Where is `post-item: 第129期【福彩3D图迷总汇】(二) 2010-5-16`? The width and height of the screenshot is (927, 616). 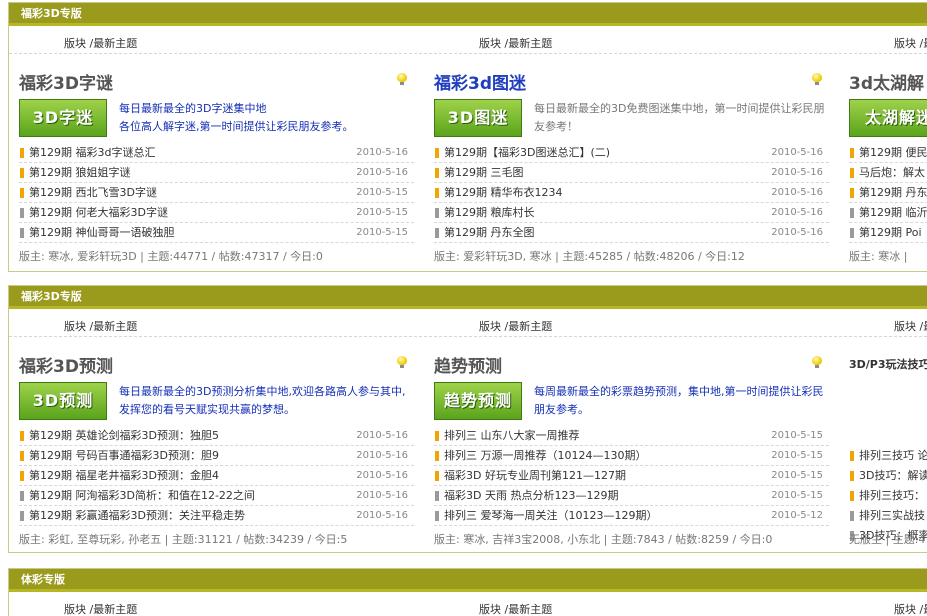 post-item: 第129期【福彩3D图迷总汇】(二) 2010-5-16 is located at coordinates (631, 153).